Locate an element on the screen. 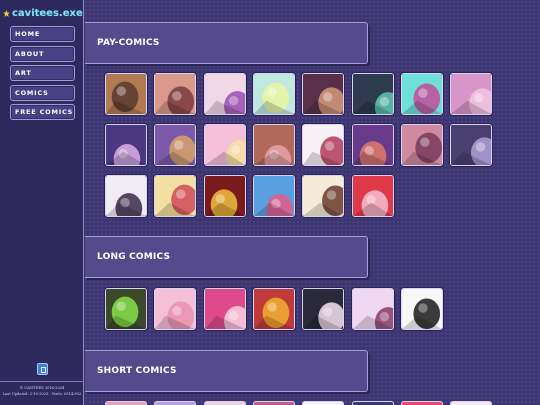 This screenshot has height=405, width=540. nav-comics-button: COMICS is located at coordinates (42, 92).